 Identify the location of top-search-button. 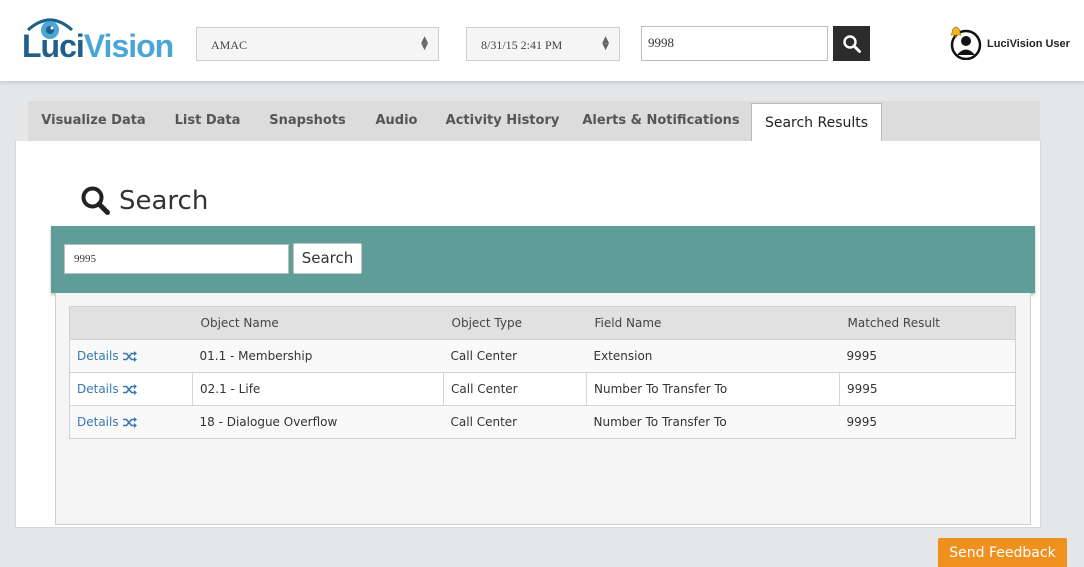
(851, 43).